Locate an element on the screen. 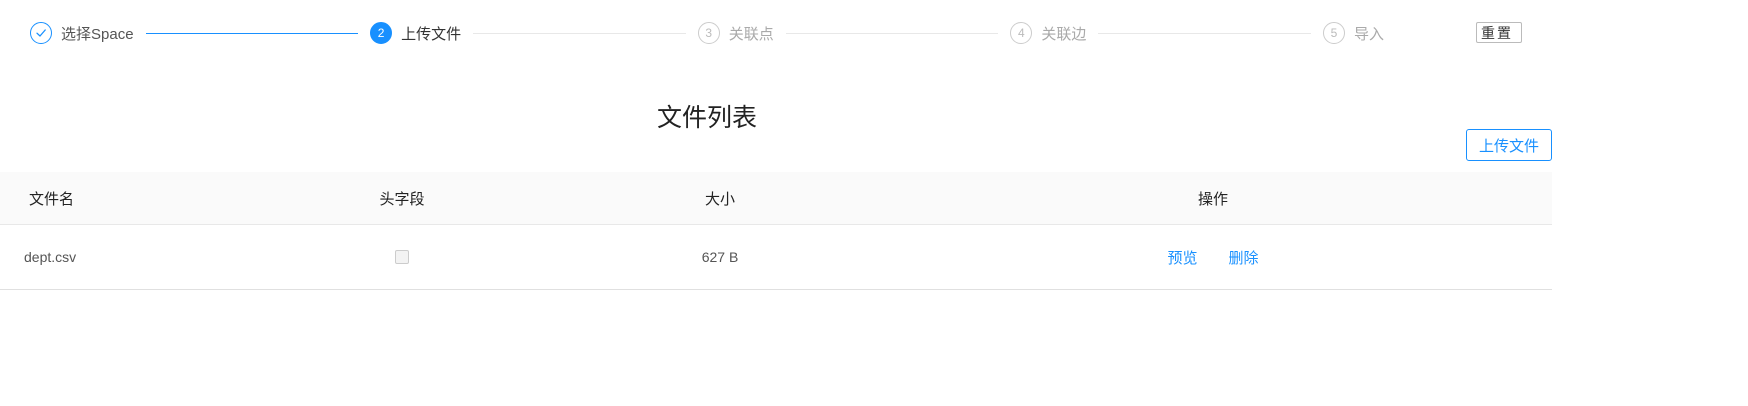 This screenshot has height=406, width=1748. header-field-checkbox is located at coordinates (402, 257).